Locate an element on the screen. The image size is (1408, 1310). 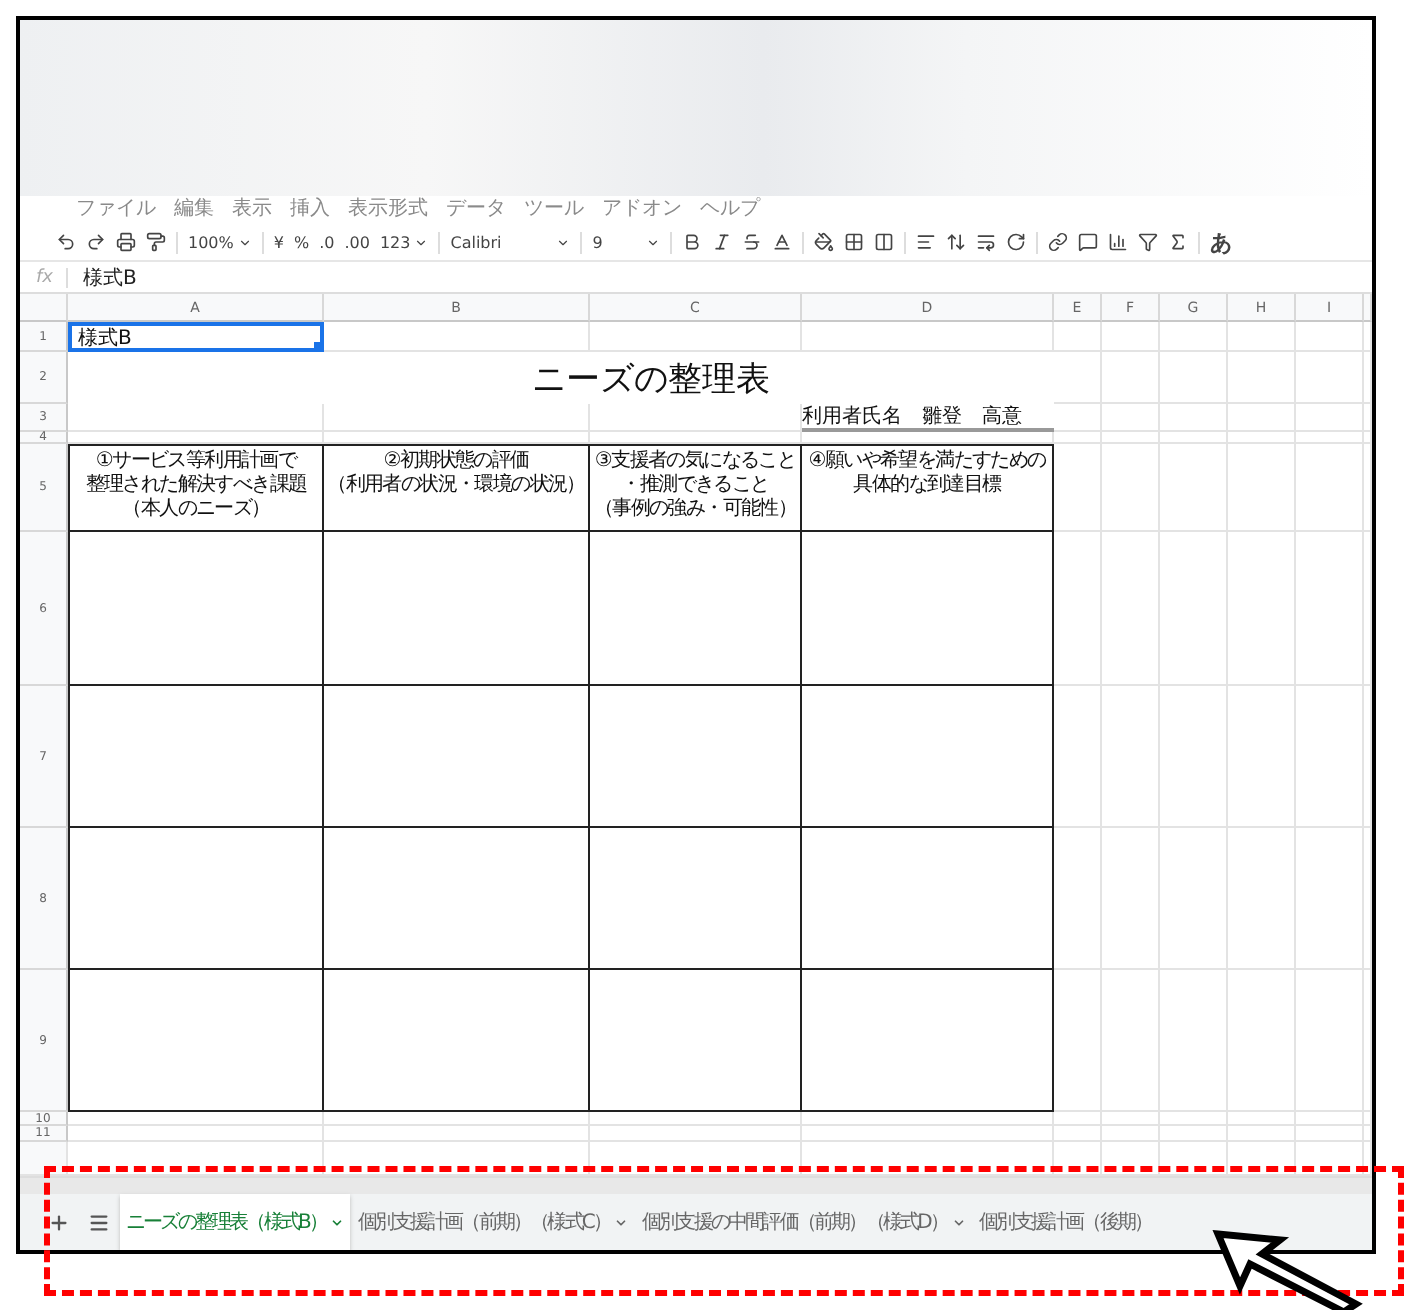
sheet-tab: 個別支援計画（後期） is located at coordinates (1065, 1222).